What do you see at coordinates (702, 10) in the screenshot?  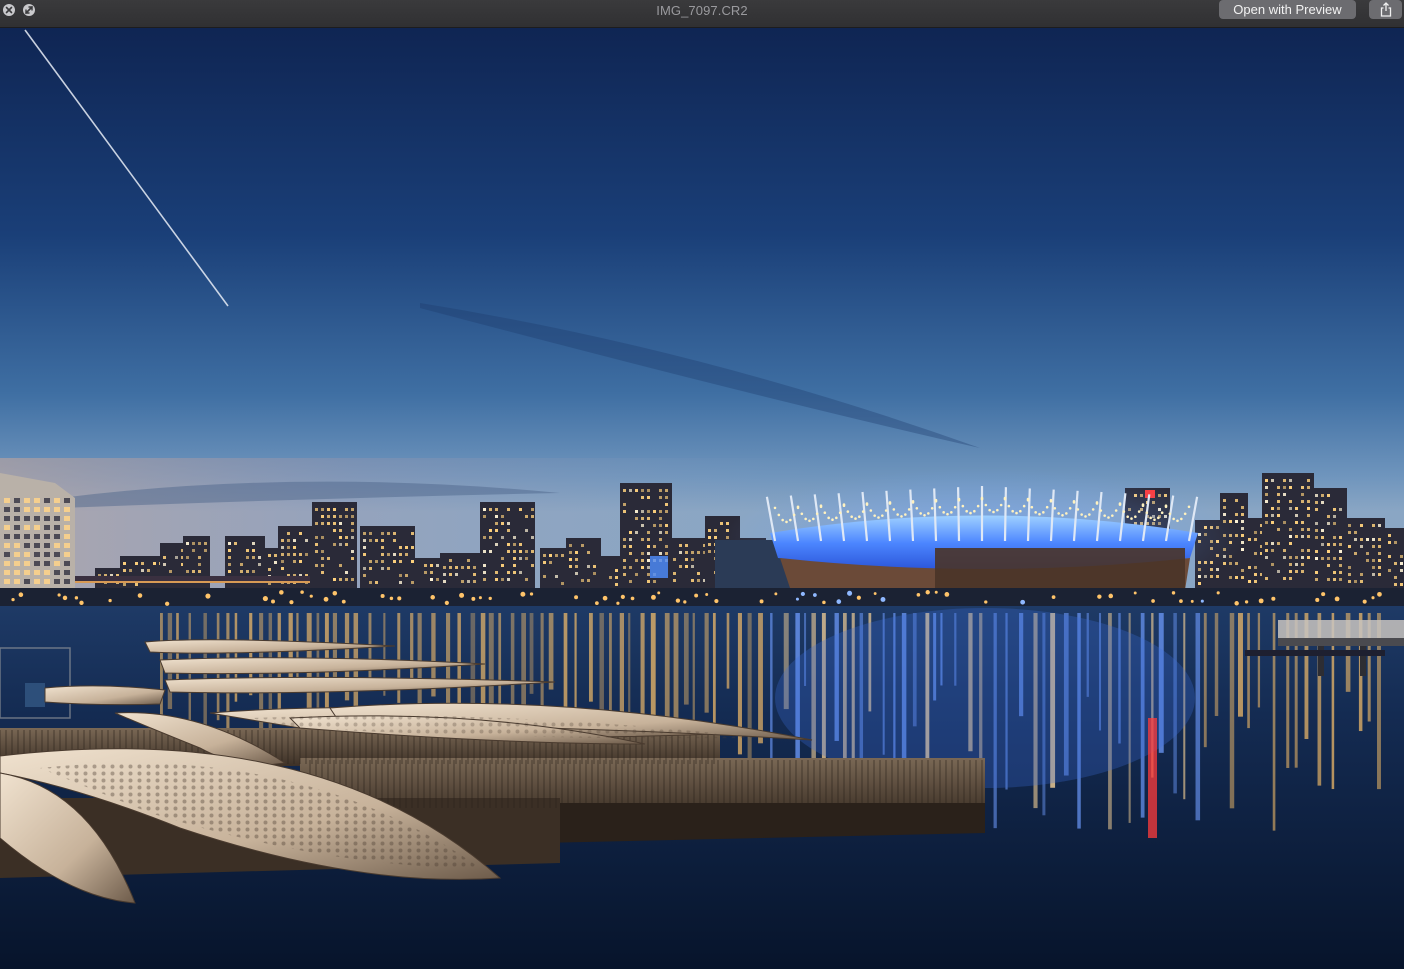 I see `window-title: IMG_7097.CR2` at bounding box center [702, 10].